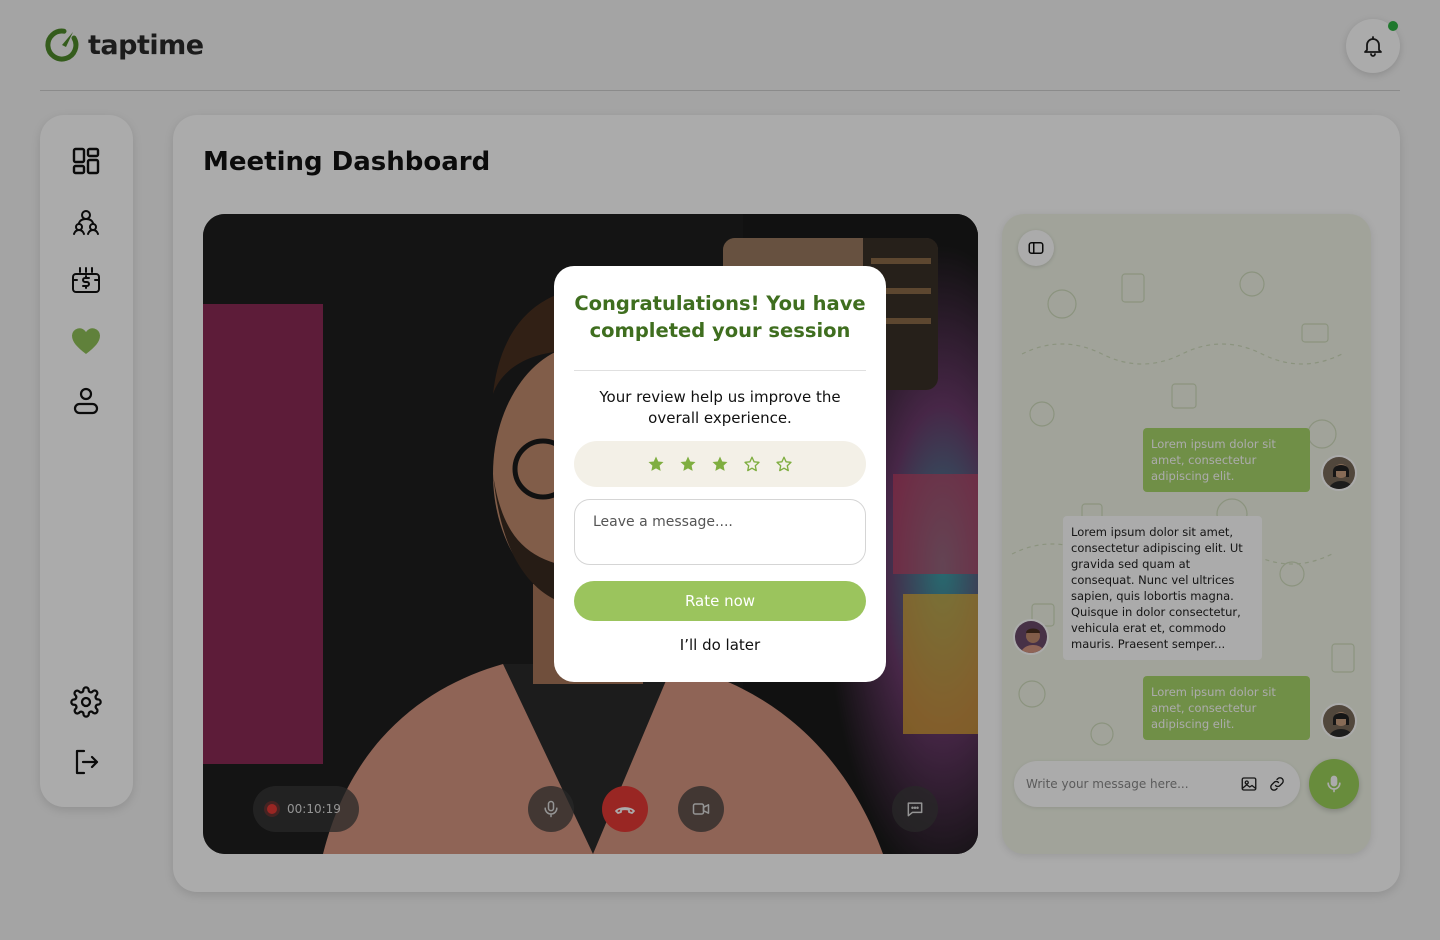 Image resolution: width=1440 pixels, height=940 pixels. I want to click on star-rating, so click(720, 464).